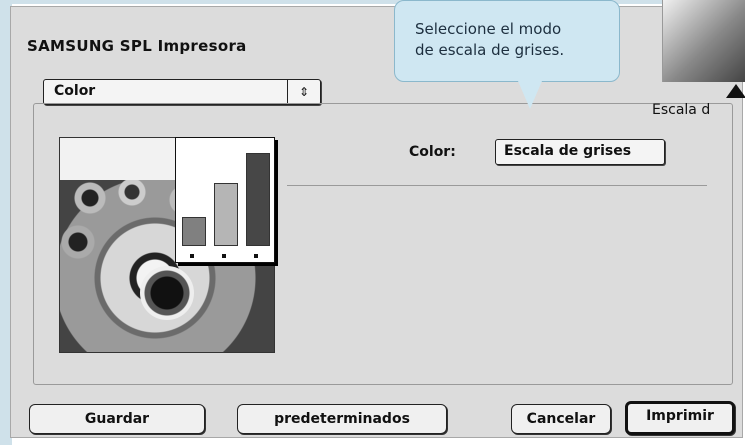  I want to click on pointer-arrow-icon, so click(735, 91).